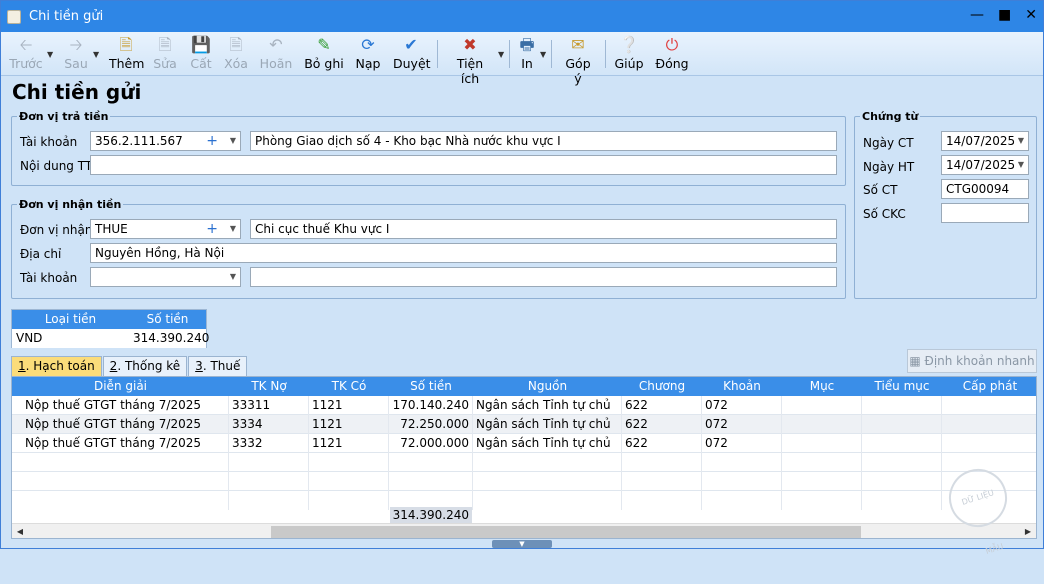 The image size is (1044, 584). I want to click on date-ht-picker: 14/07/2025 ▼, so click(985, 165).